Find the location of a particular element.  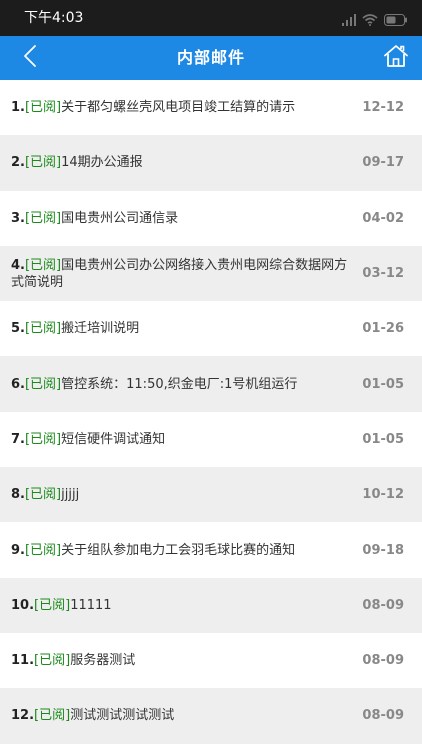

mail-index: 12. is located at coordinates (23, 716).